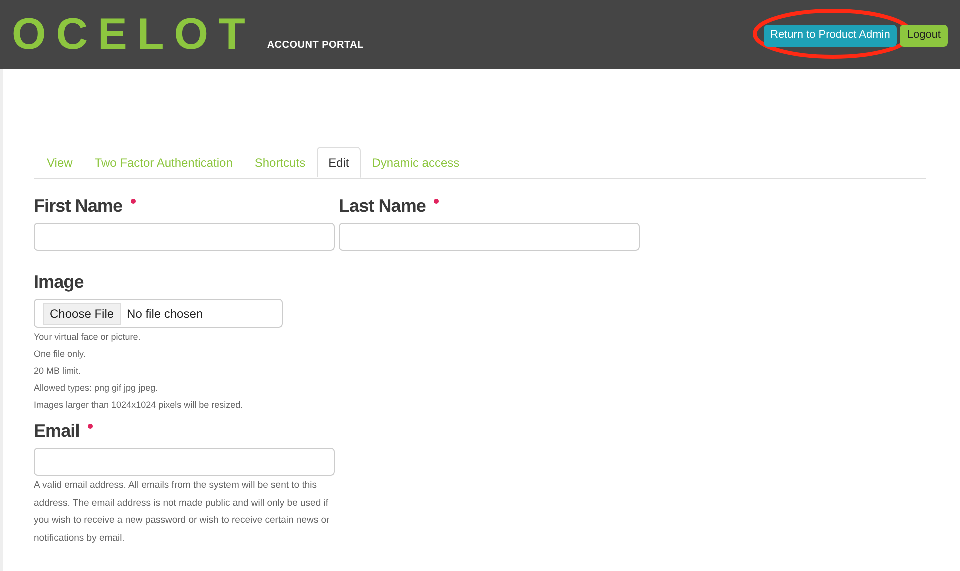 Image resolution: width=960 pixels, height=571 pixels. I want to click on email-help-text: A valid email address. All emails from the system will be sent to this address. The email address is not made public and will only be used if you wish to receive a new password or wish to receive certain news or notifications by email., so click(182, 512).